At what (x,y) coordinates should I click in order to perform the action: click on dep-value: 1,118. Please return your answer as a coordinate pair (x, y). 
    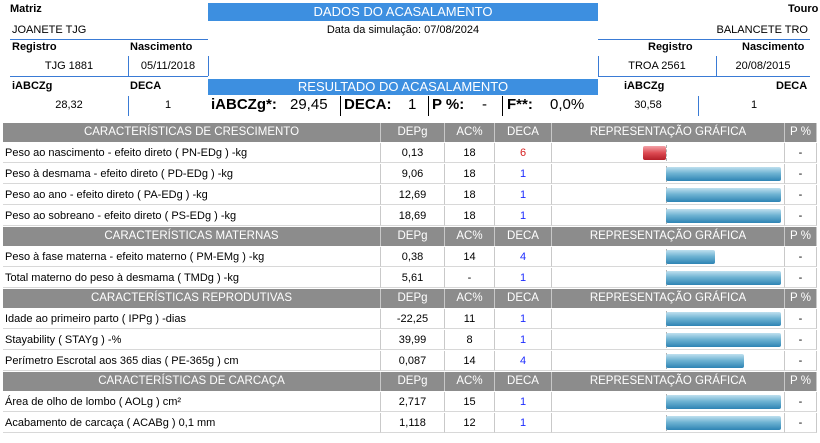
    Looking at the image, I should click on (413, 423).